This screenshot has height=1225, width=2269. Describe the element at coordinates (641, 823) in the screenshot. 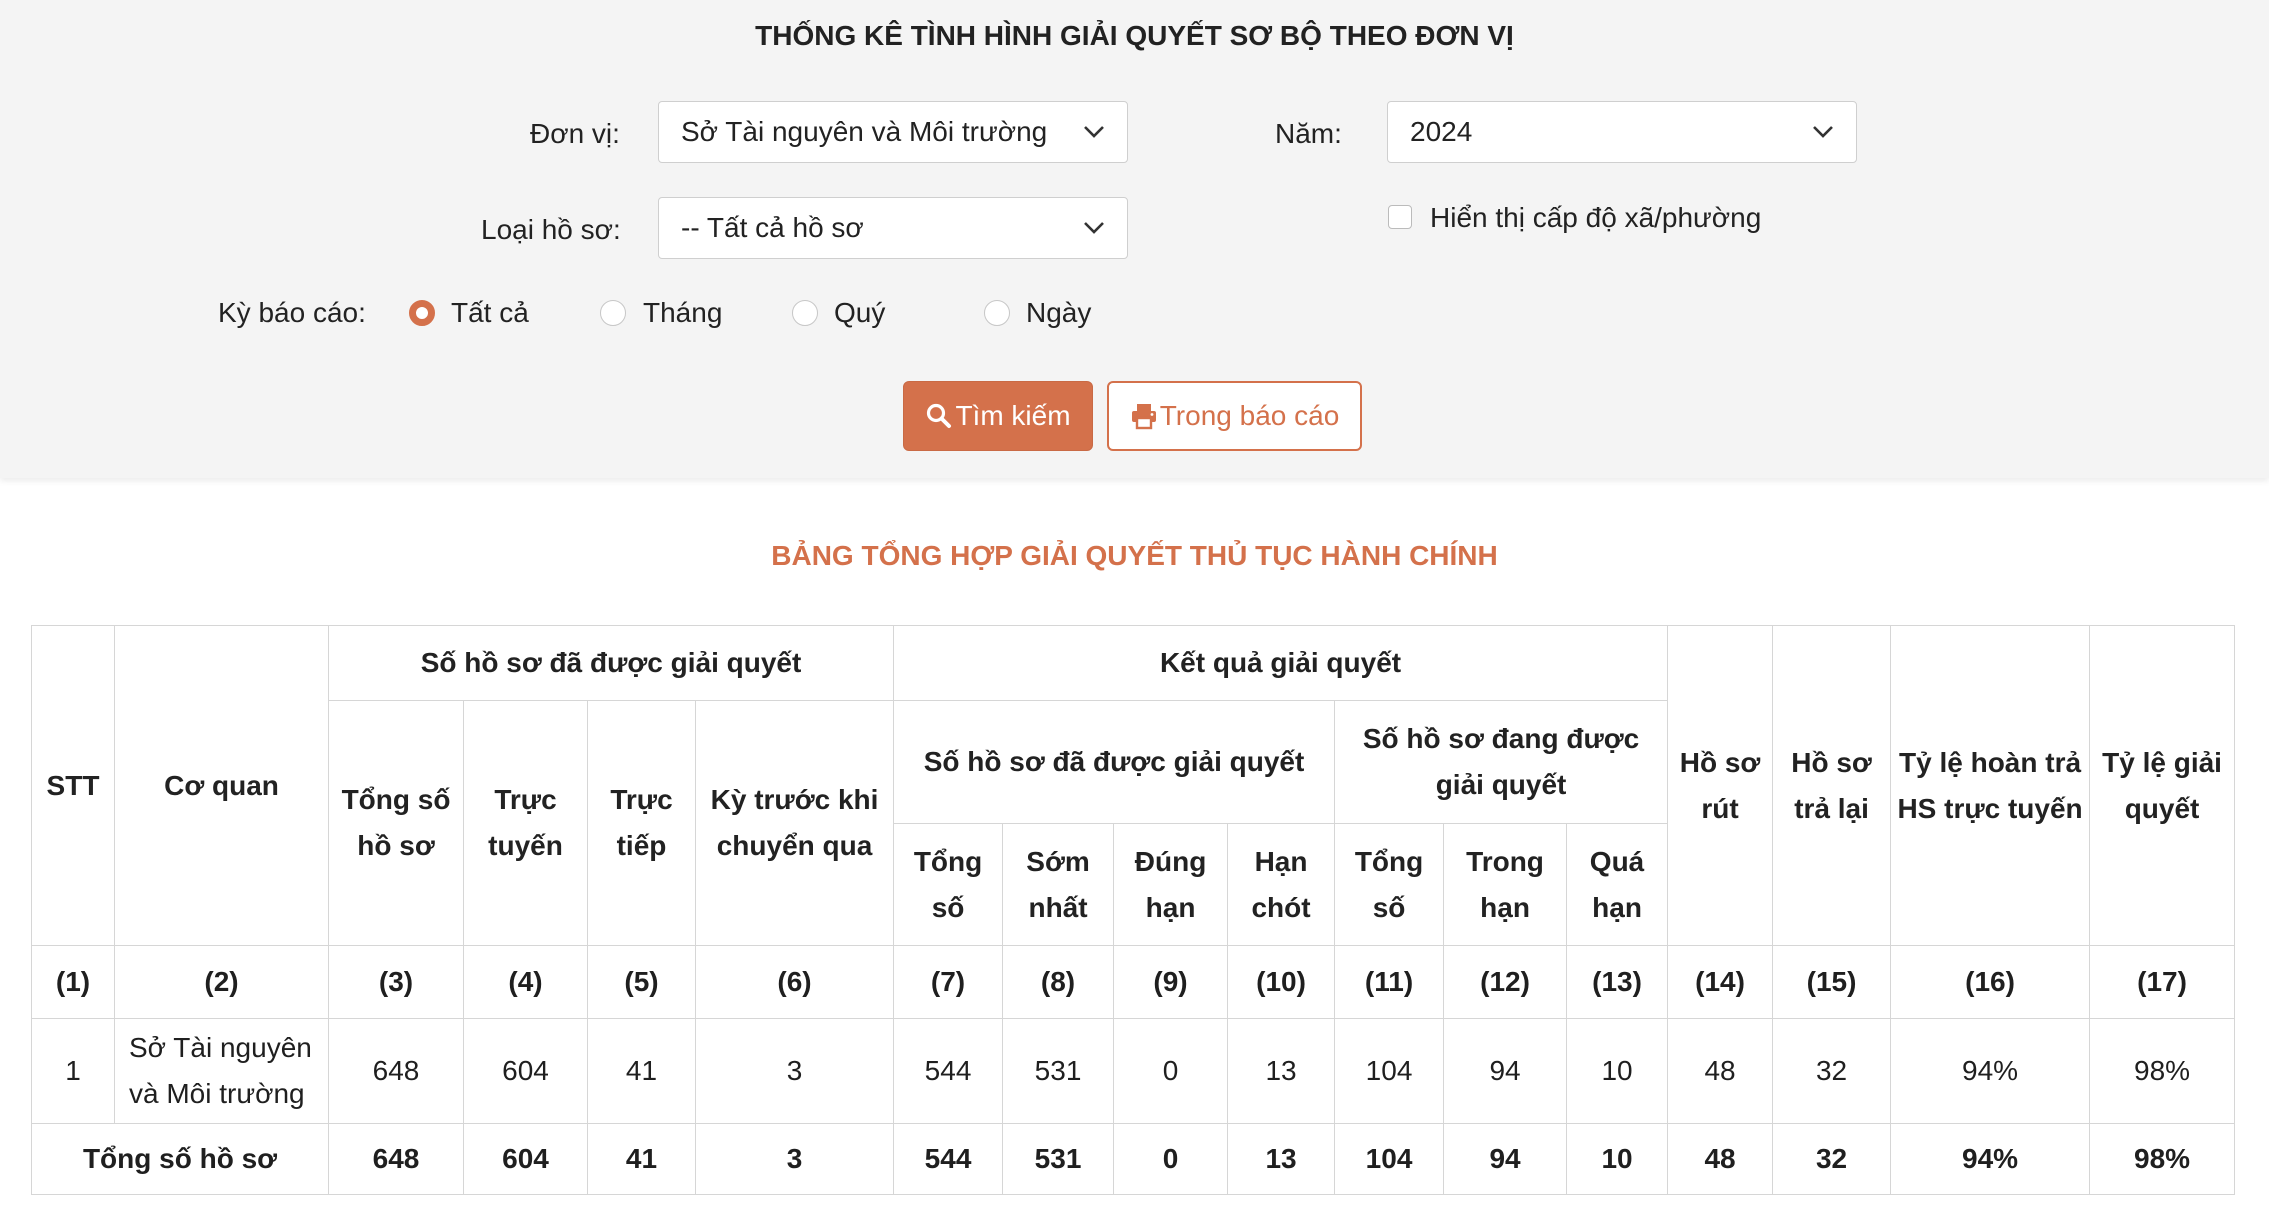

I see `header-truc-tiep: Trực tiếp` at that location.